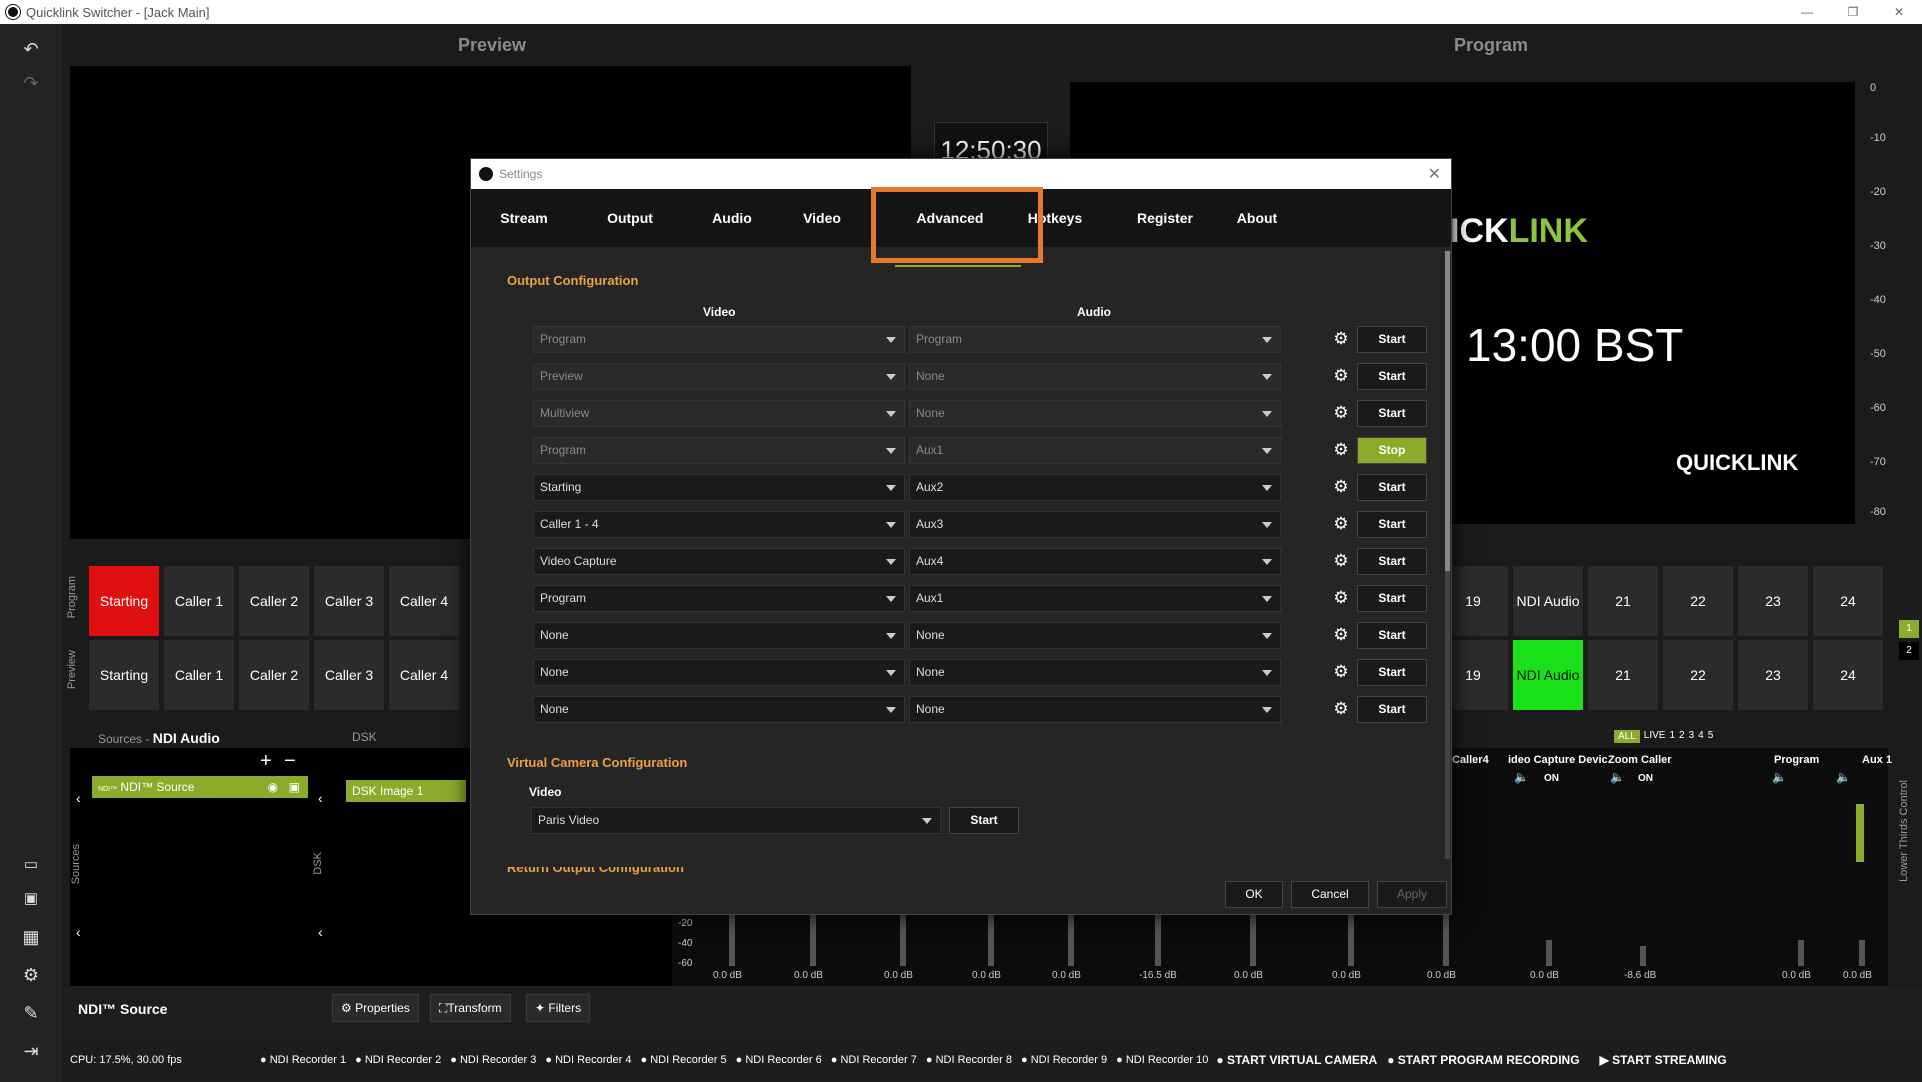  Describe the element at coordinates (719, 561) in the screenshot. I see `output-video-select: Video Capture` at that location.